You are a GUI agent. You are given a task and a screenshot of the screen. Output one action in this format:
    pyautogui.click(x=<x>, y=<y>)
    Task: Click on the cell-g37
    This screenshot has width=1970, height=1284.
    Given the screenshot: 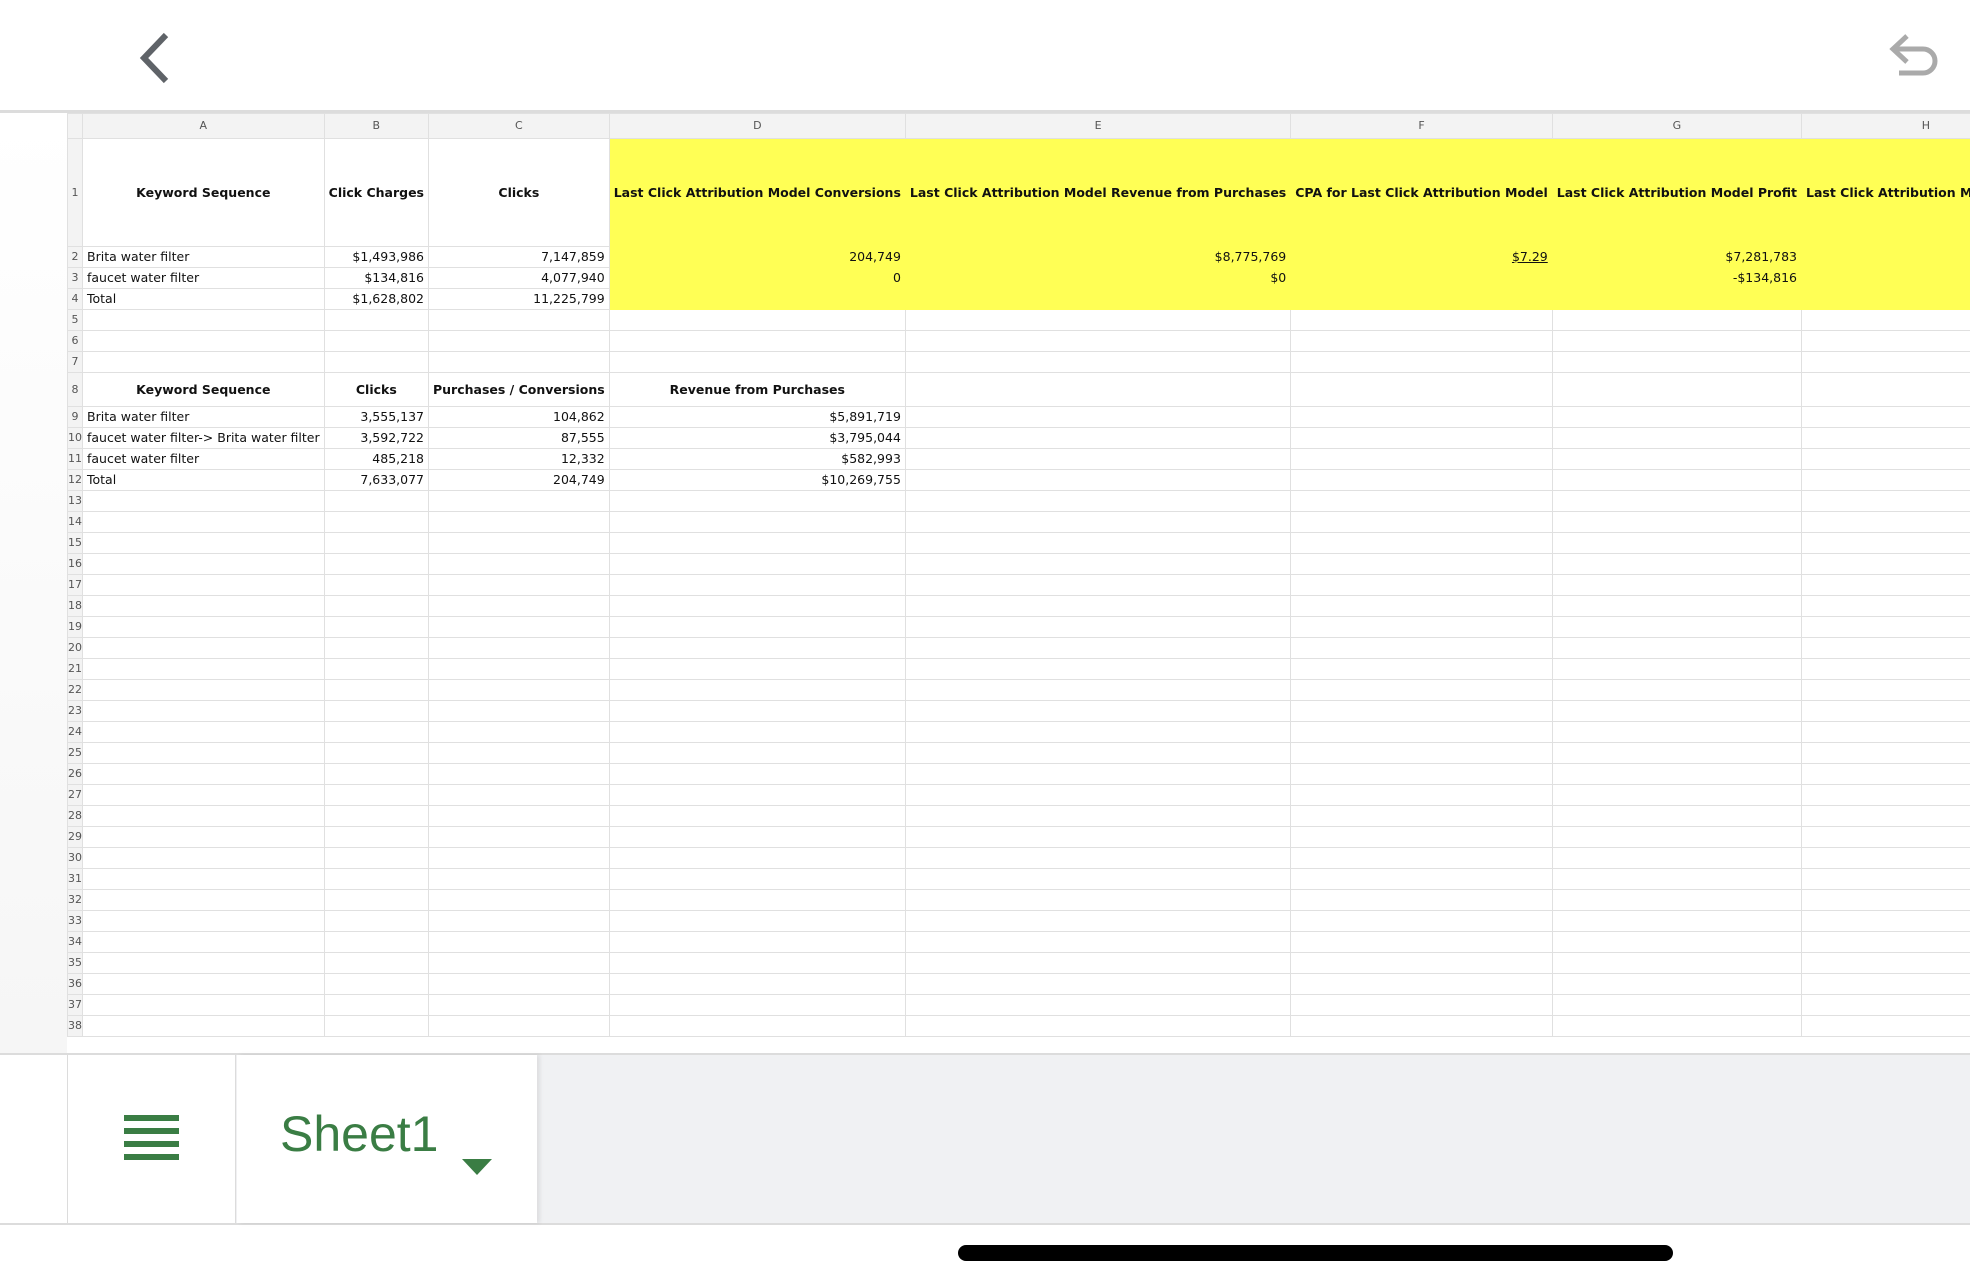 What is the action you would take?
    pyautogui.click(x=1677, y=1005)
    